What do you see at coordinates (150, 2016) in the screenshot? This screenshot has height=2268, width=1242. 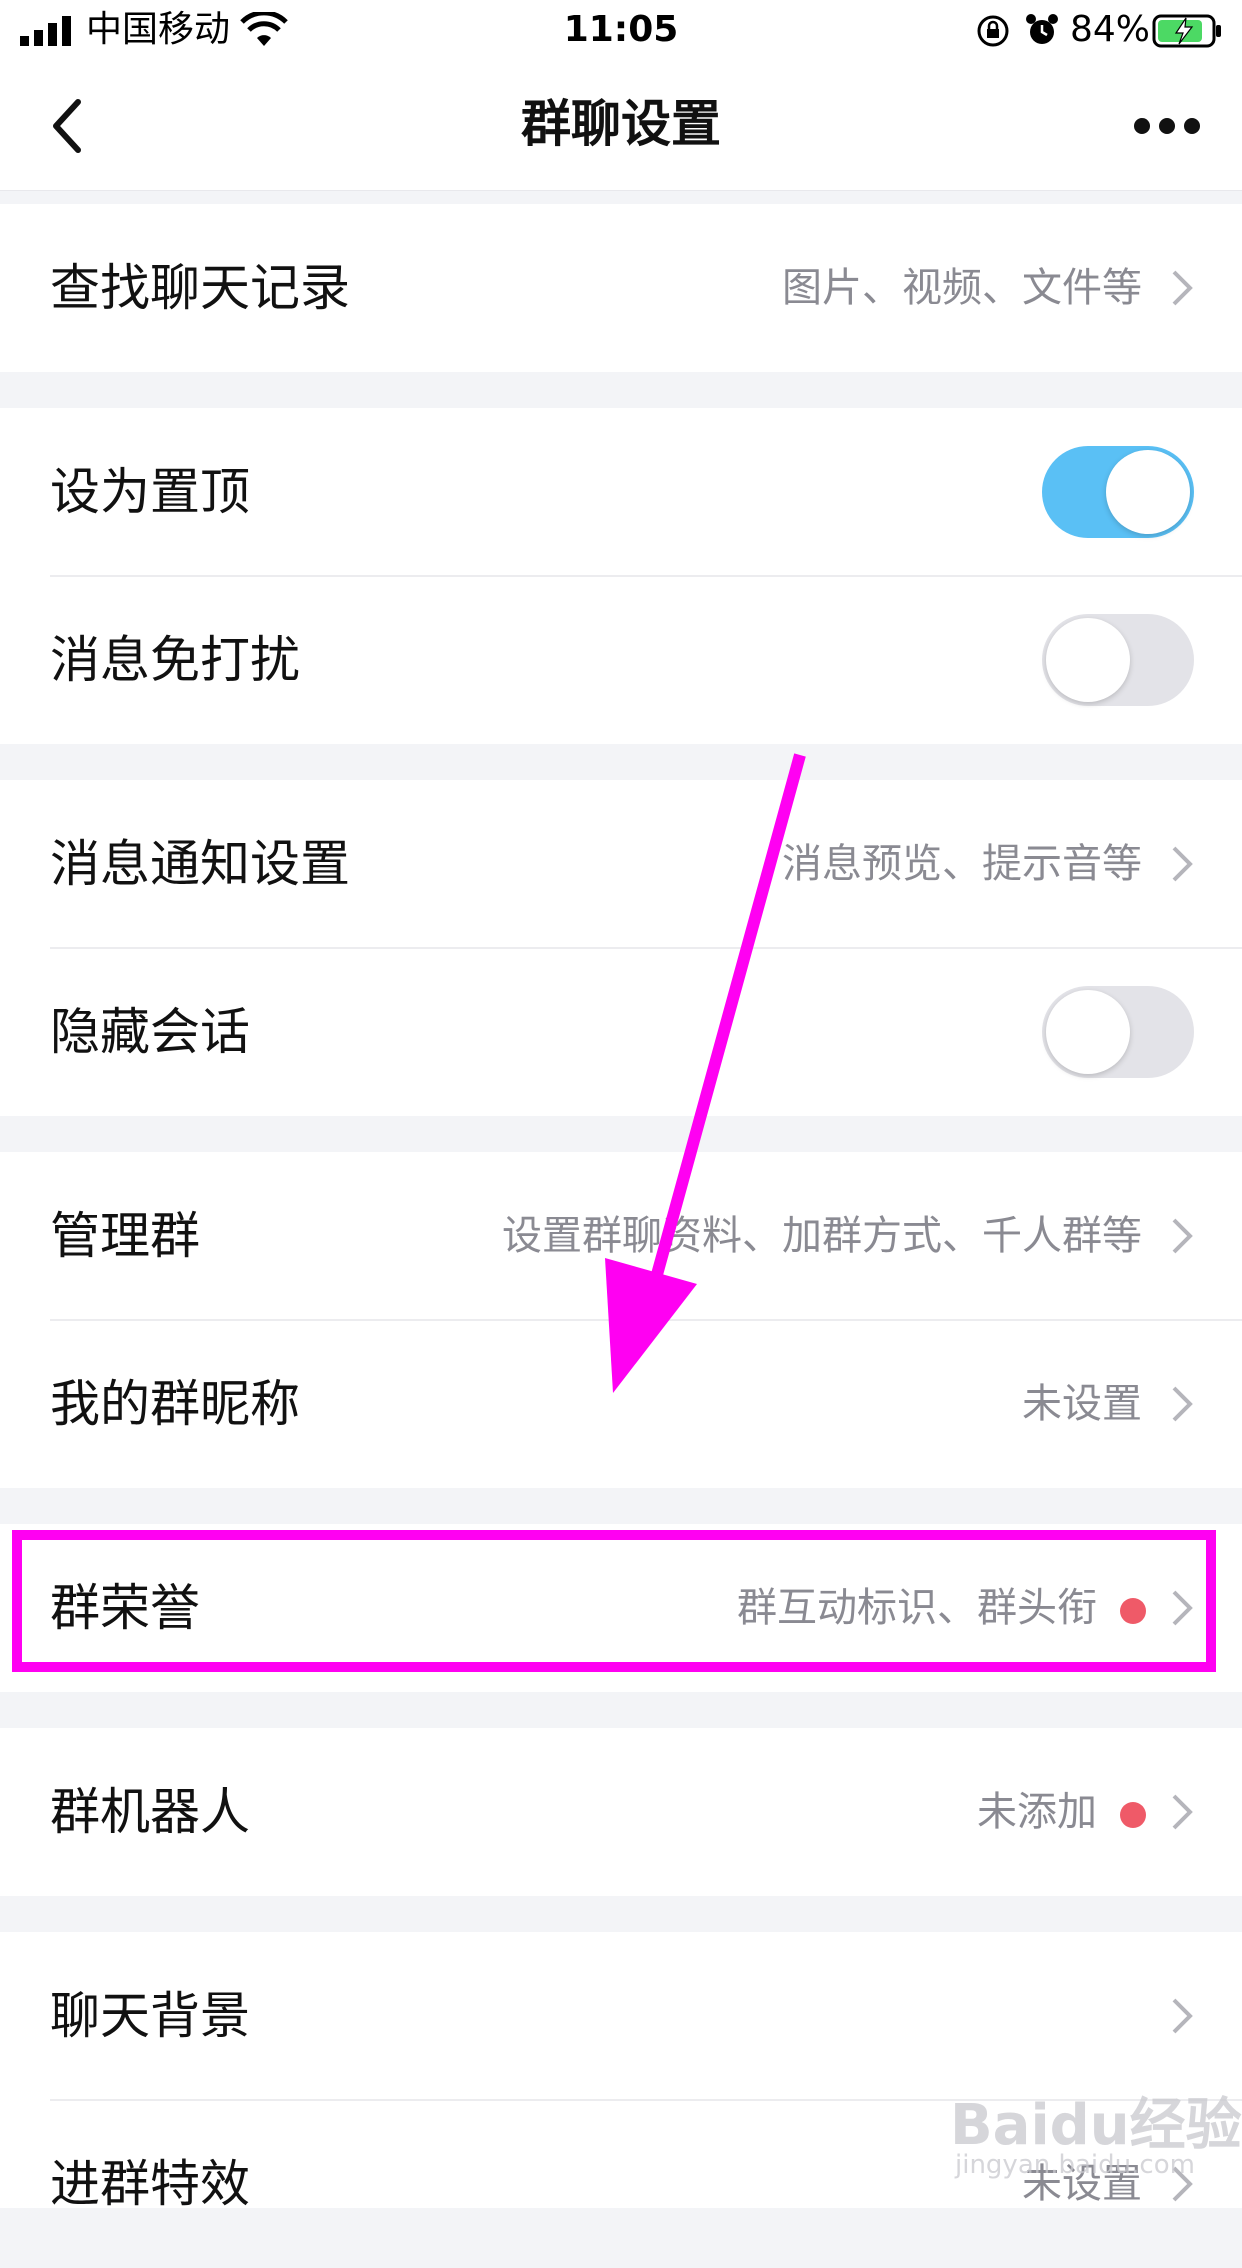 I see `chat-background-label: 聊天背景` at bounding box center [150, 2016].